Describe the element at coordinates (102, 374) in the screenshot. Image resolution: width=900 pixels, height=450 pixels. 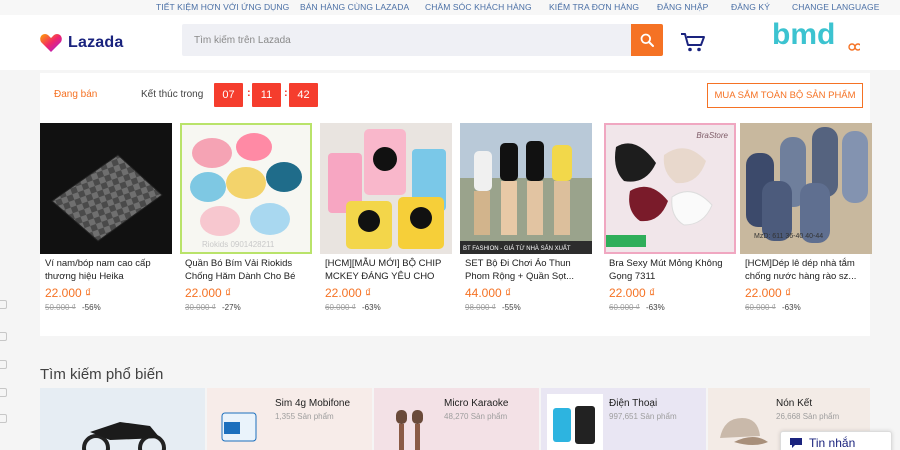
I see `popular-searches-title: Tìm kiếm phổ biến` at that location.